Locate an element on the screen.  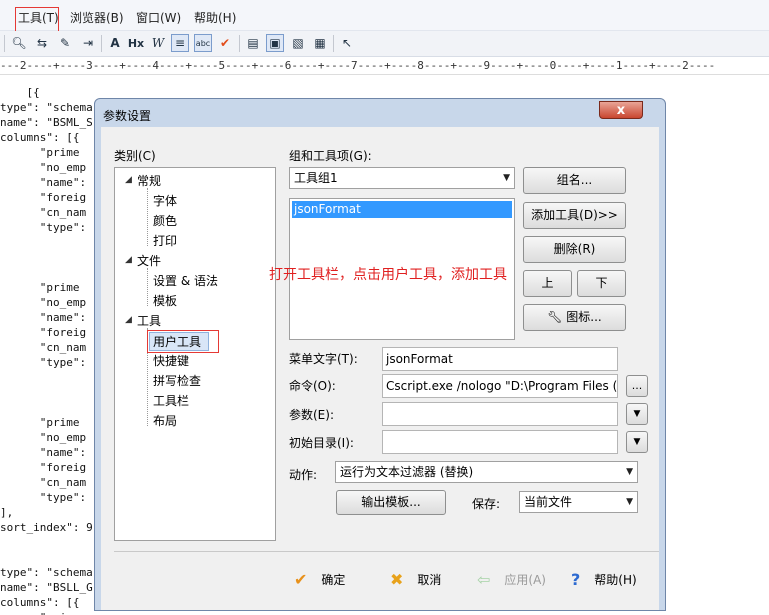
action-label: 动作: is located at coordinates (303, 475).